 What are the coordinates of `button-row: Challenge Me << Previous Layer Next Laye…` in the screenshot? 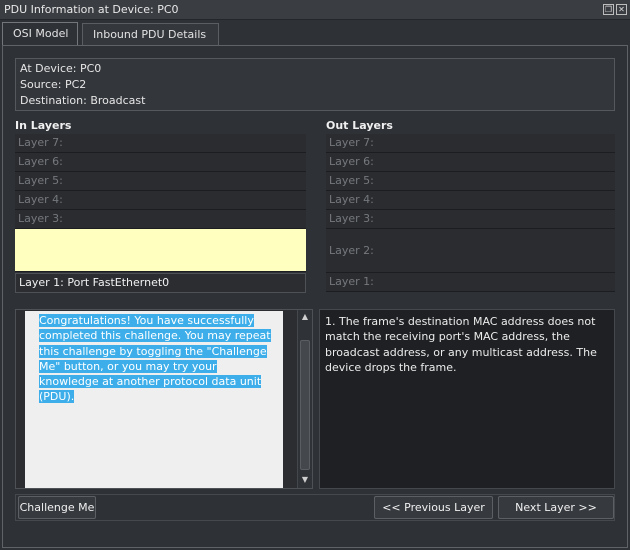 It's located at (315, 507).